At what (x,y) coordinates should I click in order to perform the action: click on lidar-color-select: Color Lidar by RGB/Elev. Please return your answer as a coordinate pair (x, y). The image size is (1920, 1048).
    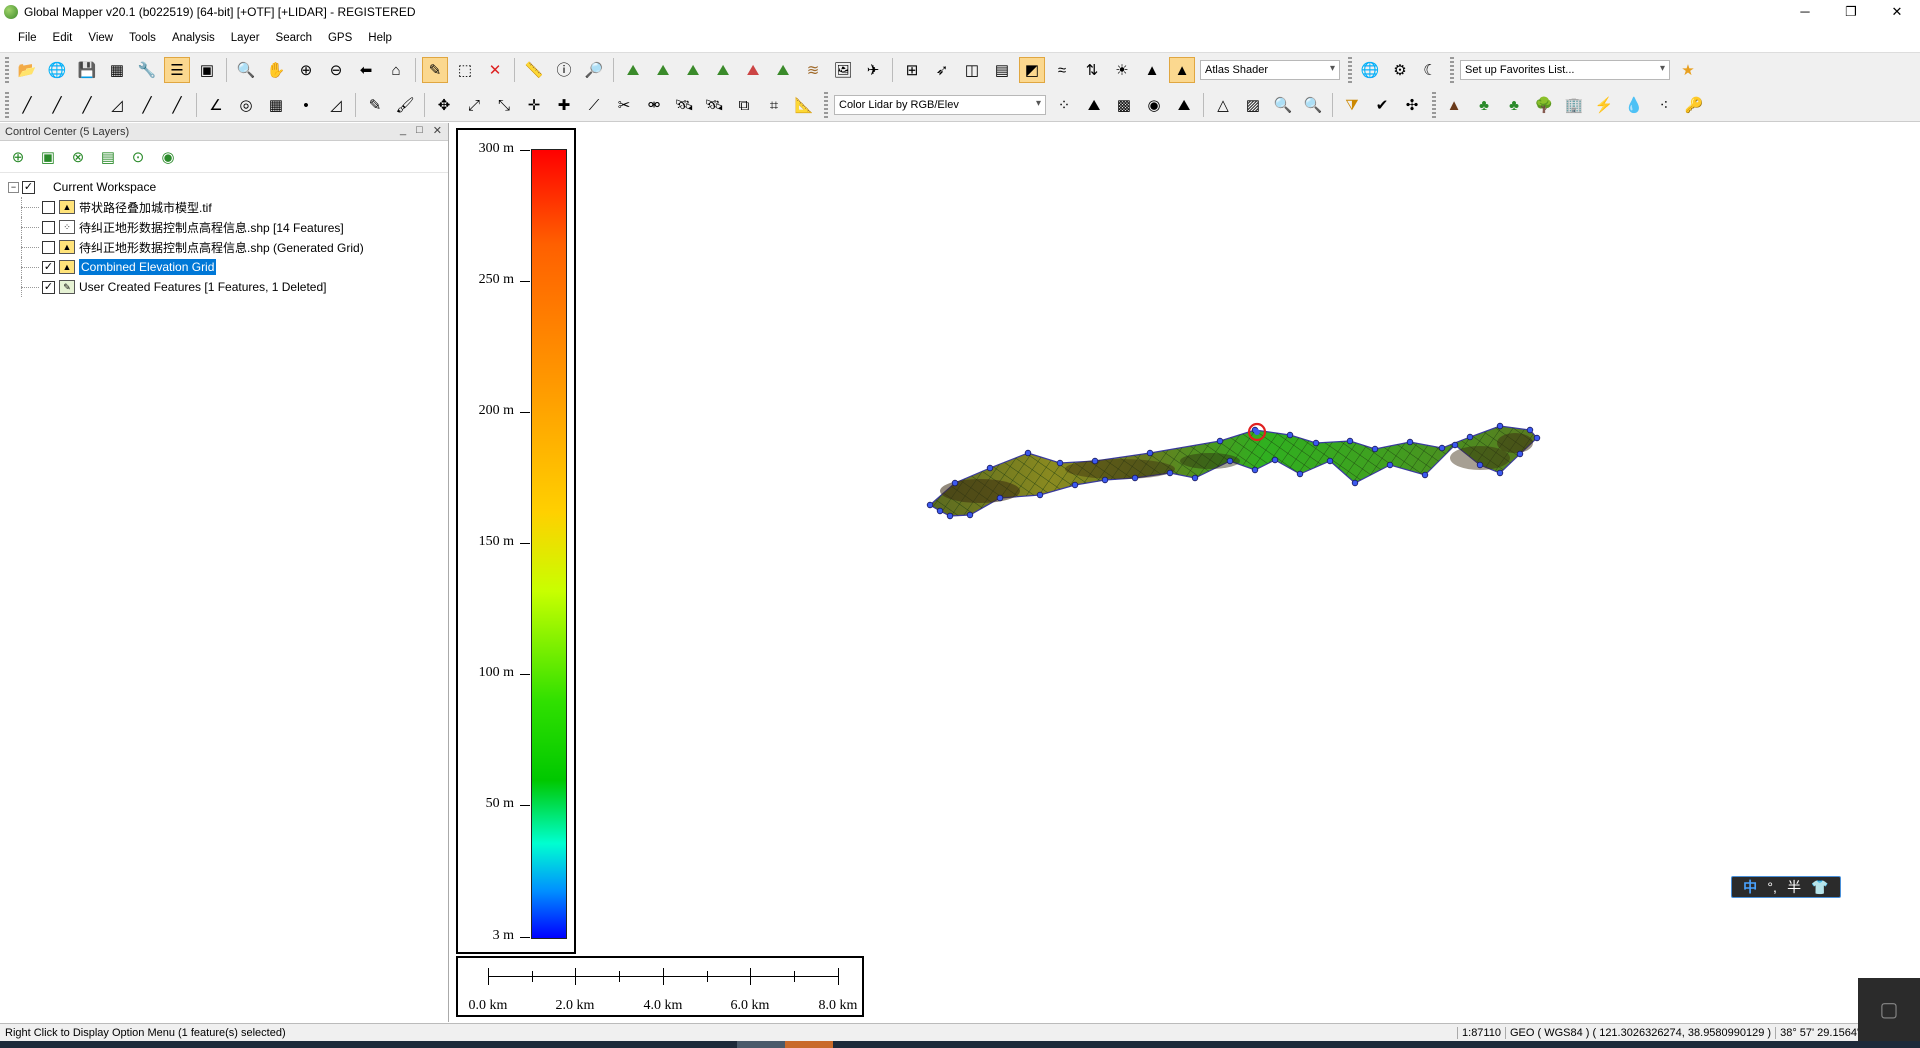
    Looking at the image, I should click on (940, 105).